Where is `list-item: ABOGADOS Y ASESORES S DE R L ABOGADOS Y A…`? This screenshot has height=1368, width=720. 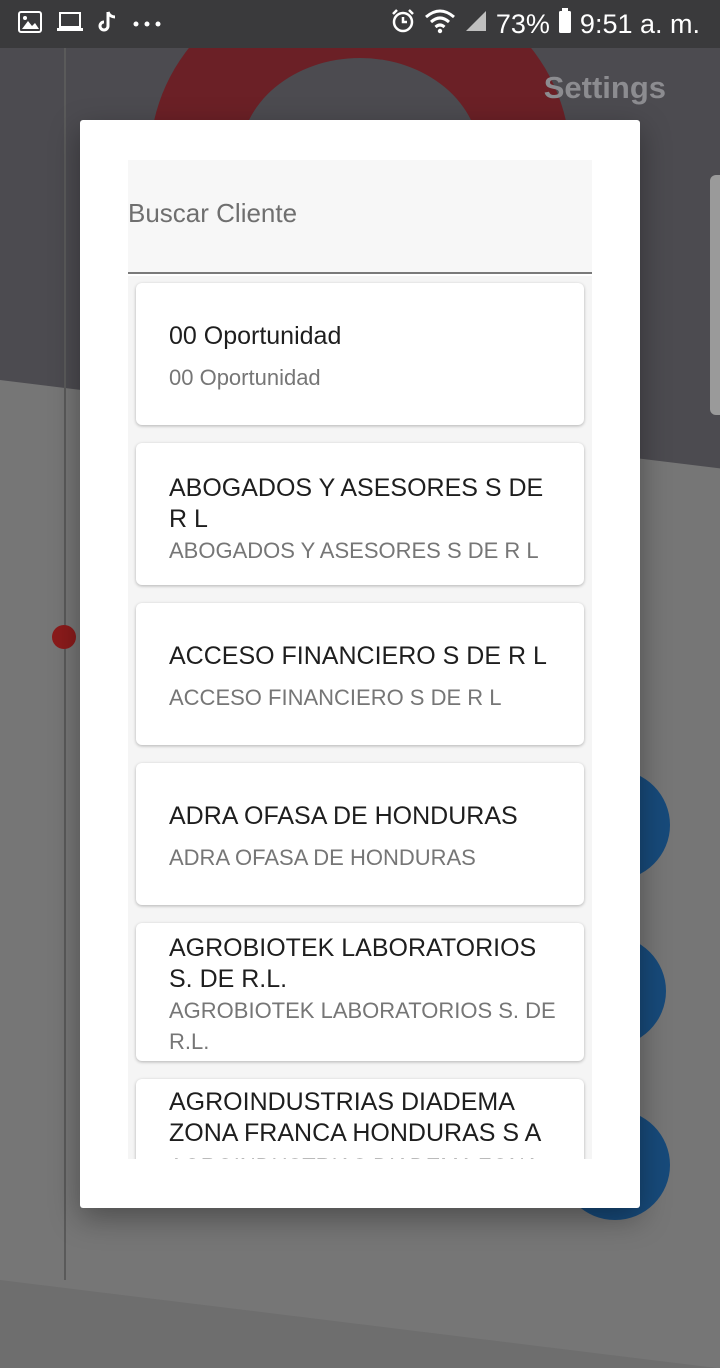
list-item: ABOGADOS Y ASESORES S DE R L ABOGADOS Y A… is located at coordinates (360, 514).